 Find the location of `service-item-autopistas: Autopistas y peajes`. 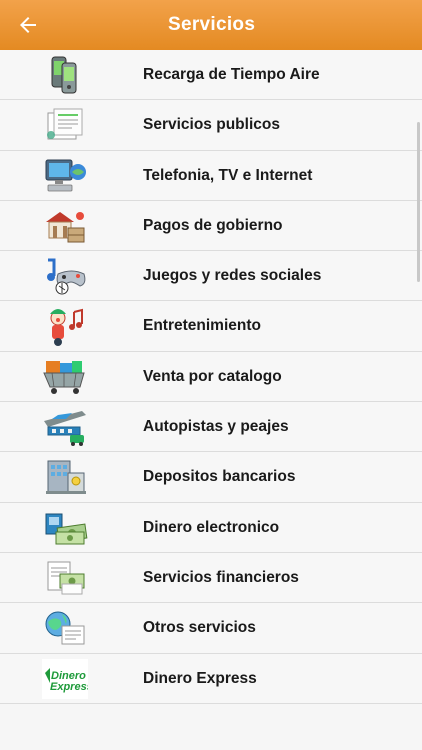

service-item-autopistas: Autopistas y peajes is located at coordinates (211, 427).